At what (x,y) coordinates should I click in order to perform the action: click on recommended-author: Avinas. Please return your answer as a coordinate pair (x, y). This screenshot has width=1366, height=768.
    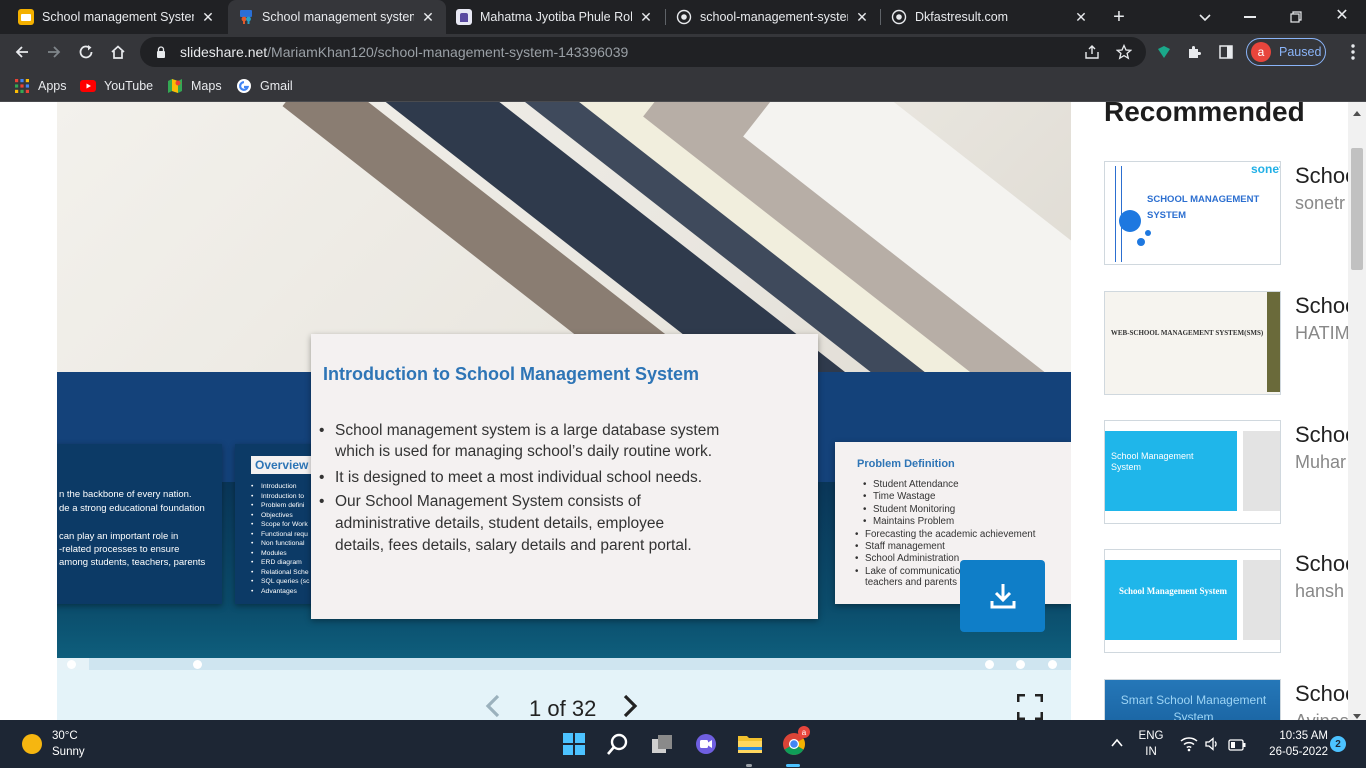
    Looking at the image, I should click on (1322, 715).